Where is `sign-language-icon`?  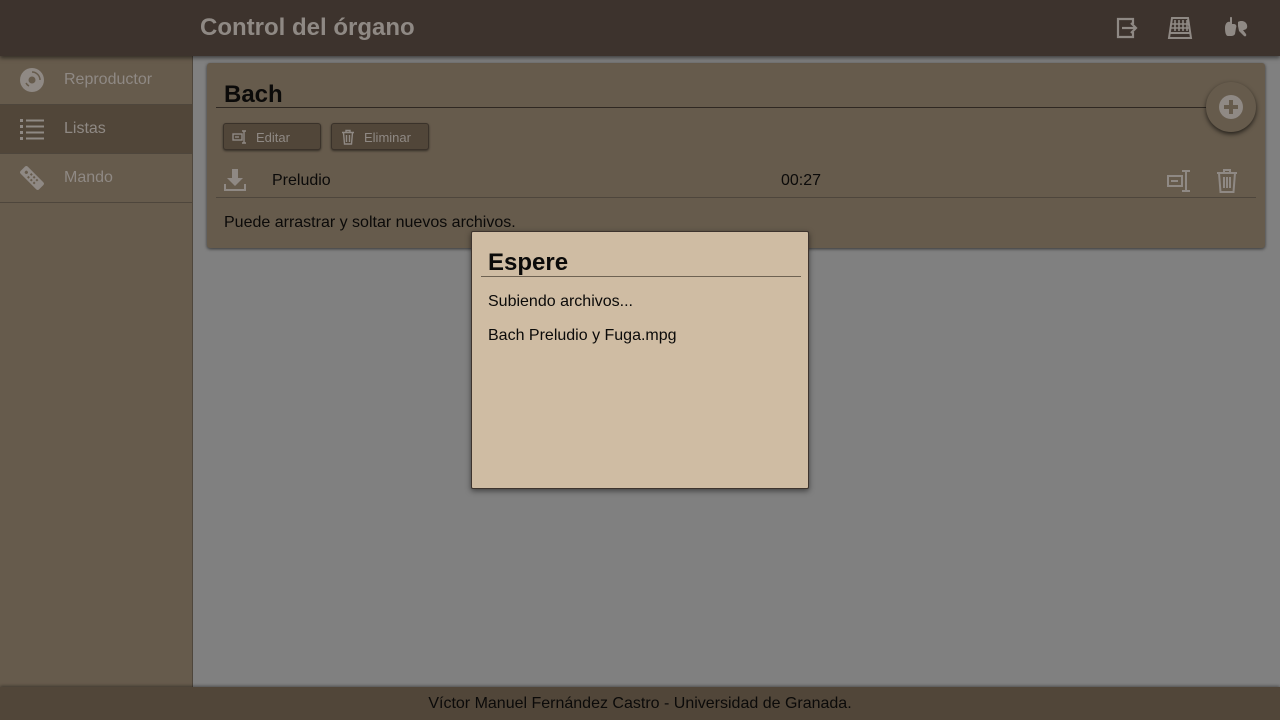 sign-language-icon is located at coordinates (1236, 28).